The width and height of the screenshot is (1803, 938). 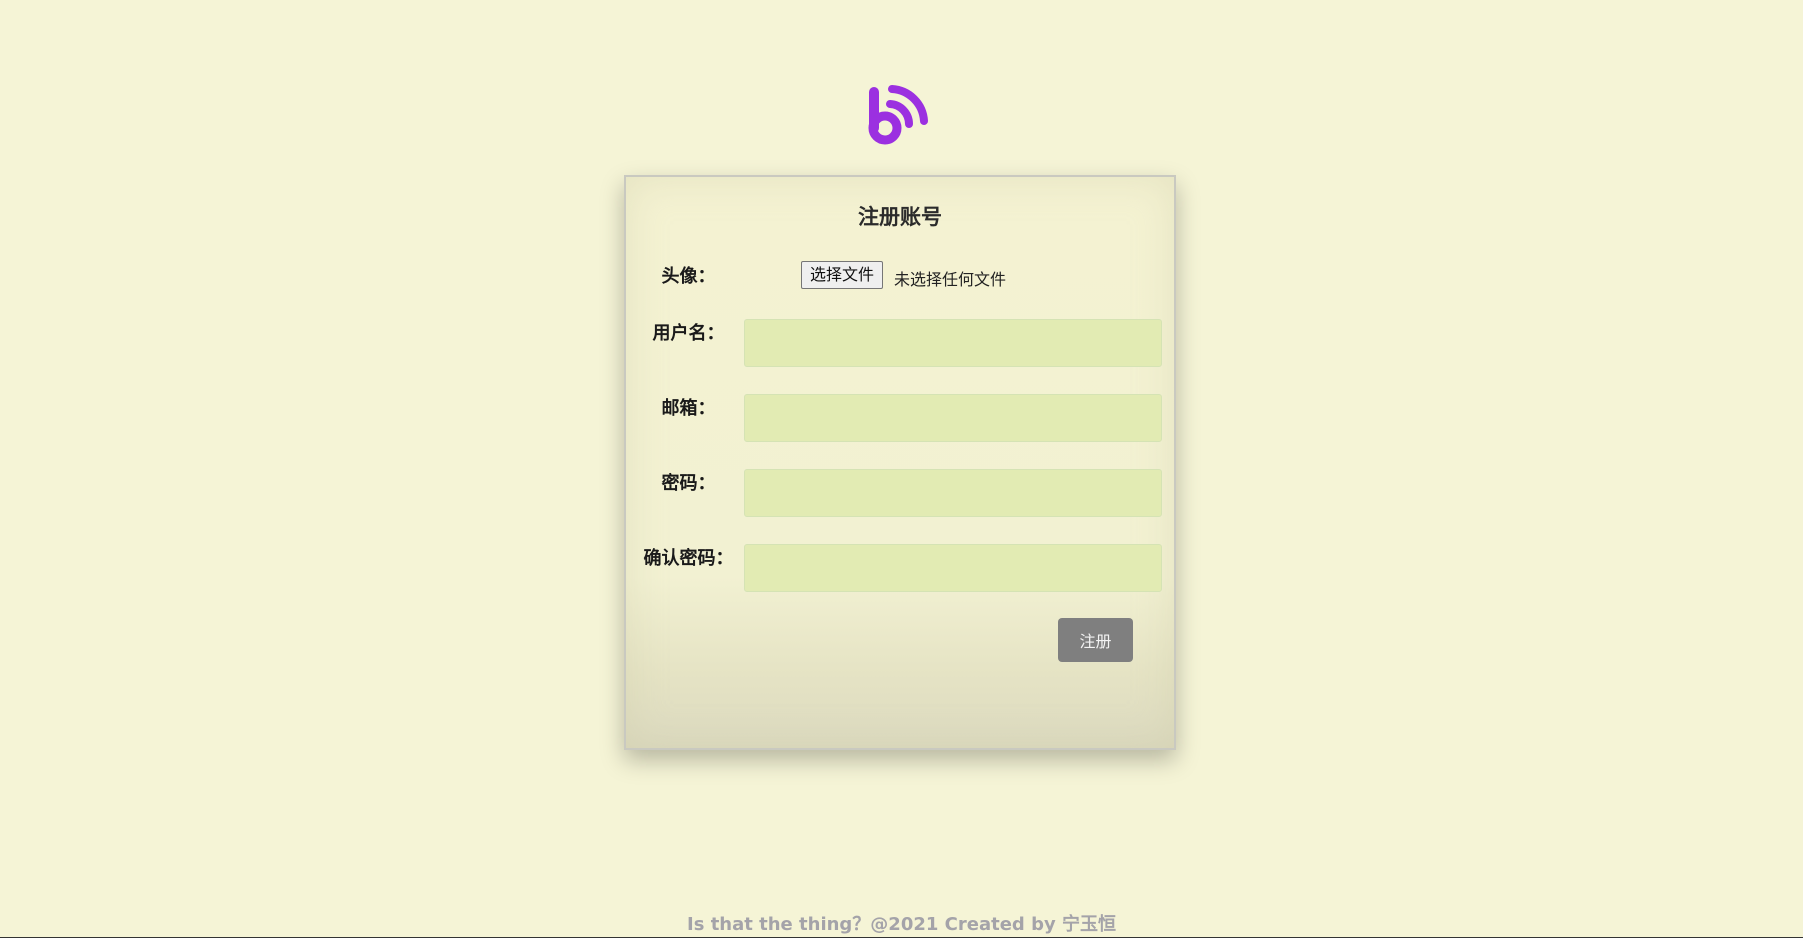 What do you see at coordinates (900, 217) in the screenshot?
I see `card-title: 注册账号` at bounding box center [900, 217].